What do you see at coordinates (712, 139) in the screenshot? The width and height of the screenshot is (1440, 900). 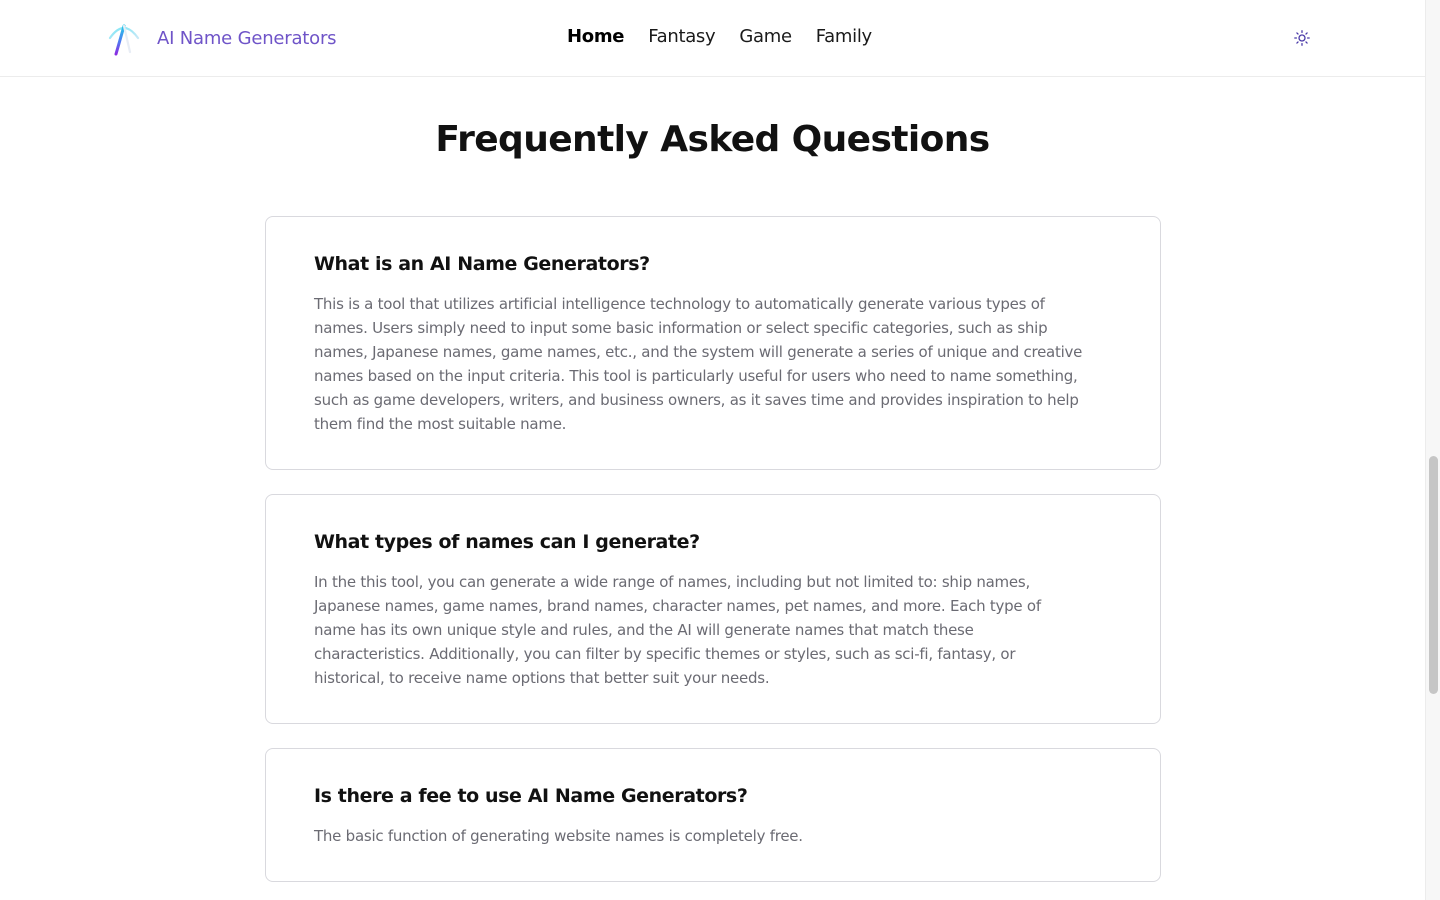 I see `faq-title: Frequently Asked Questions` at bounding box center [712, 139].